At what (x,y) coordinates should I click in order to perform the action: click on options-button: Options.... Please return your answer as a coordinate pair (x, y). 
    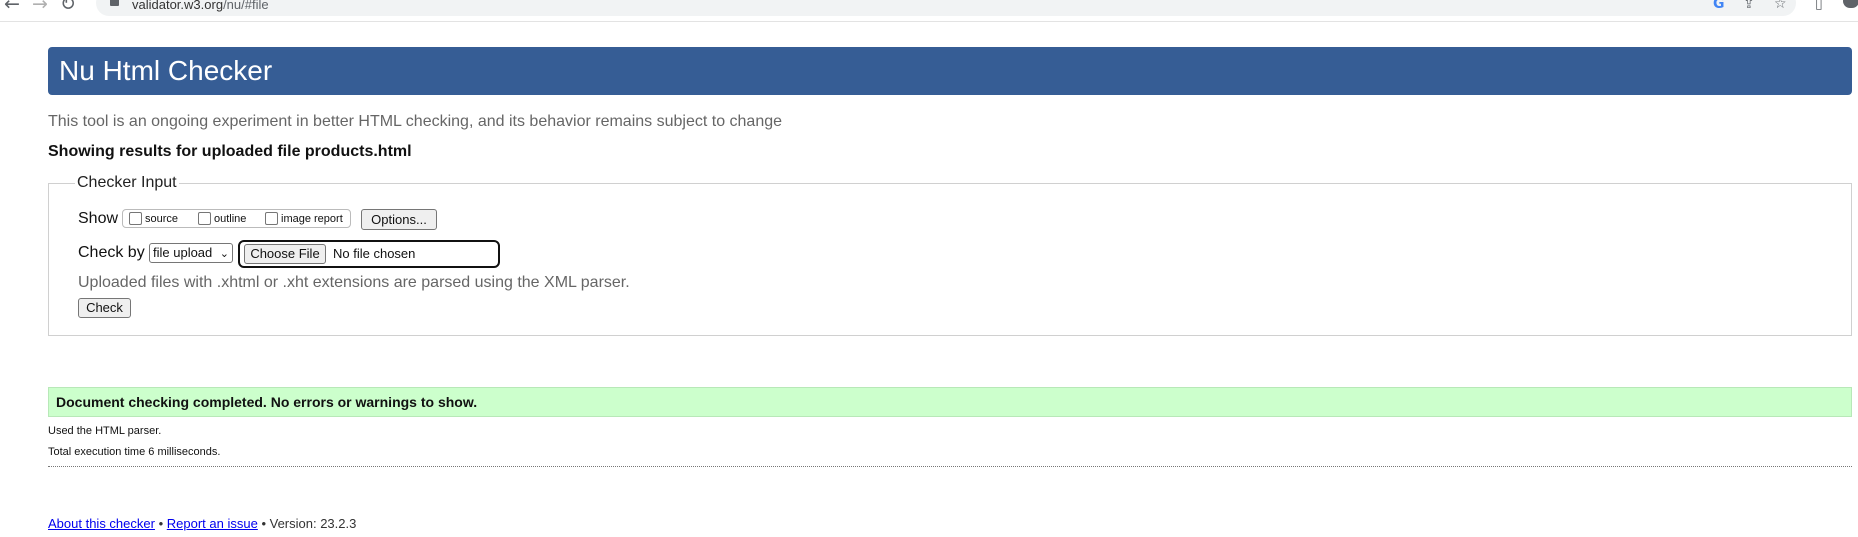
    Looking at the image, I should click on (399, 219).